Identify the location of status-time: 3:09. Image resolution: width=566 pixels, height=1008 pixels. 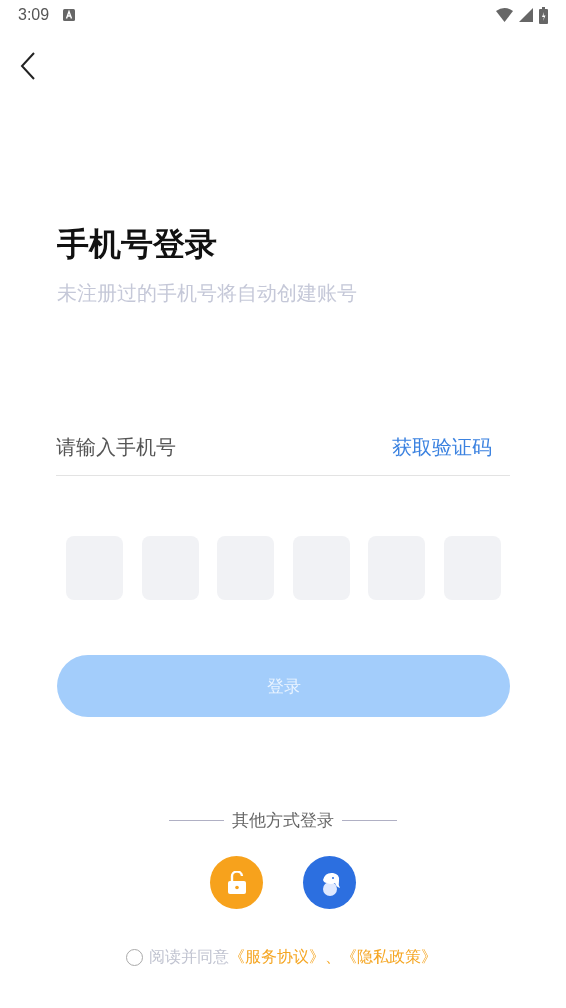
(34, 15).